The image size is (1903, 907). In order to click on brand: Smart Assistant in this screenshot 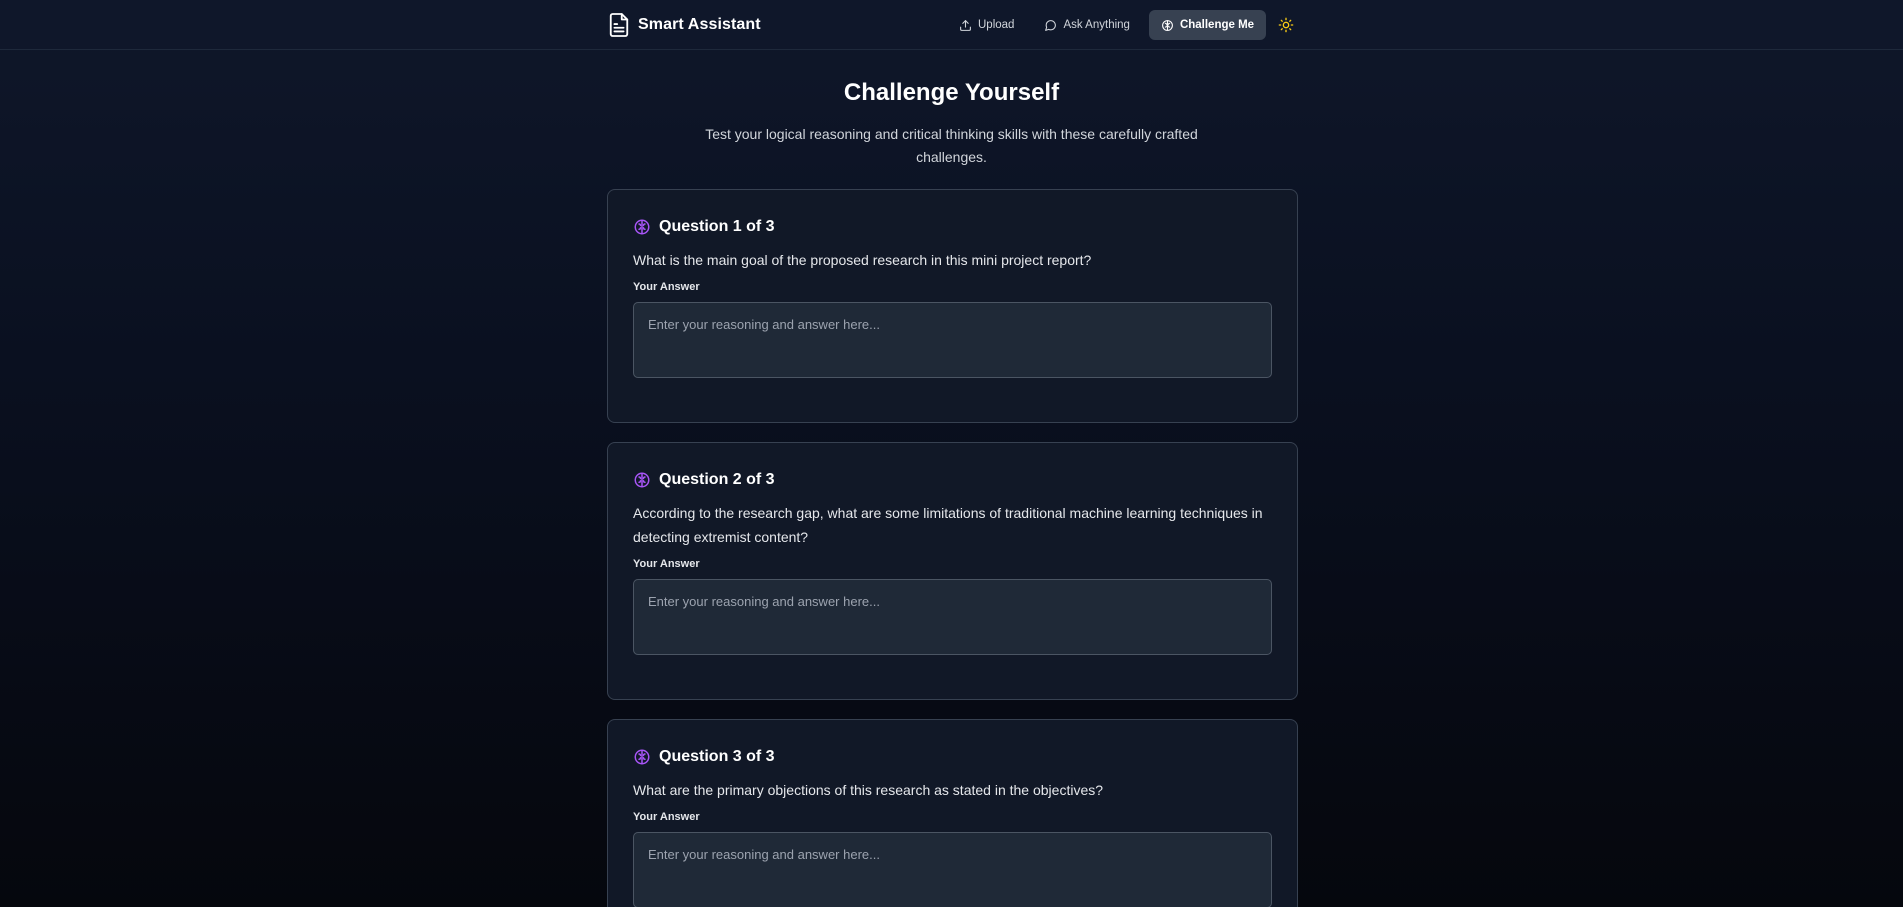, I will do `click(684, 25)`.